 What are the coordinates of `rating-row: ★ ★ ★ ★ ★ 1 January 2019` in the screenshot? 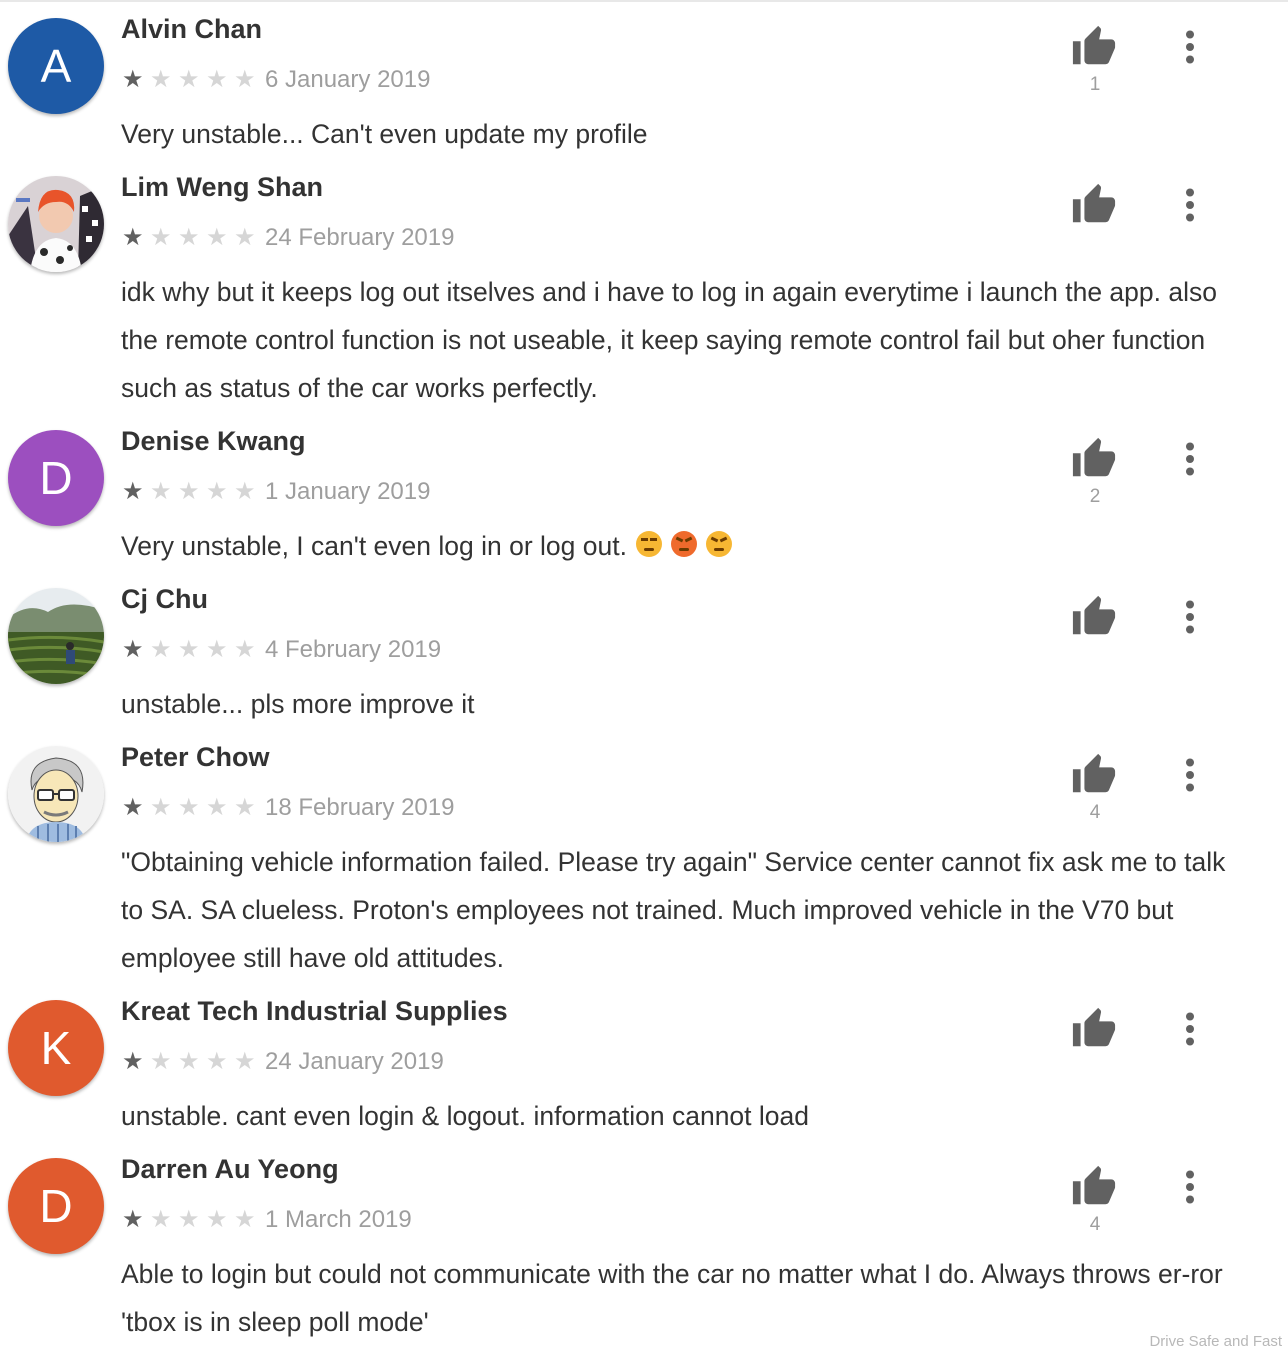 It's located at (276, 492).